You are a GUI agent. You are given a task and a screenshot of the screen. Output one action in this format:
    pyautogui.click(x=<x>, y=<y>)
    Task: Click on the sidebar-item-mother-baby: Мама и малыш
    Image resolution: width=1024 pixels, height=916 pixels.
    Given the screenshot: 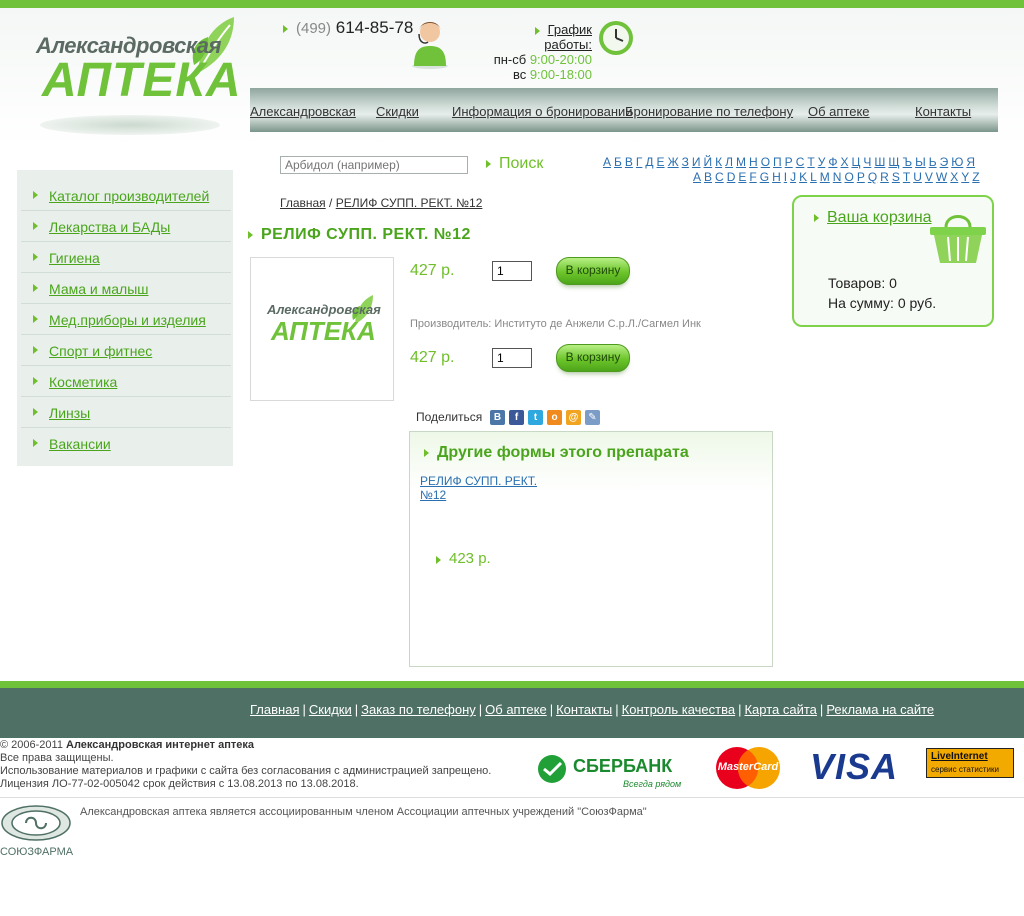 What is the action you would take?
    pyautogui.click(x=126, y=288)
    